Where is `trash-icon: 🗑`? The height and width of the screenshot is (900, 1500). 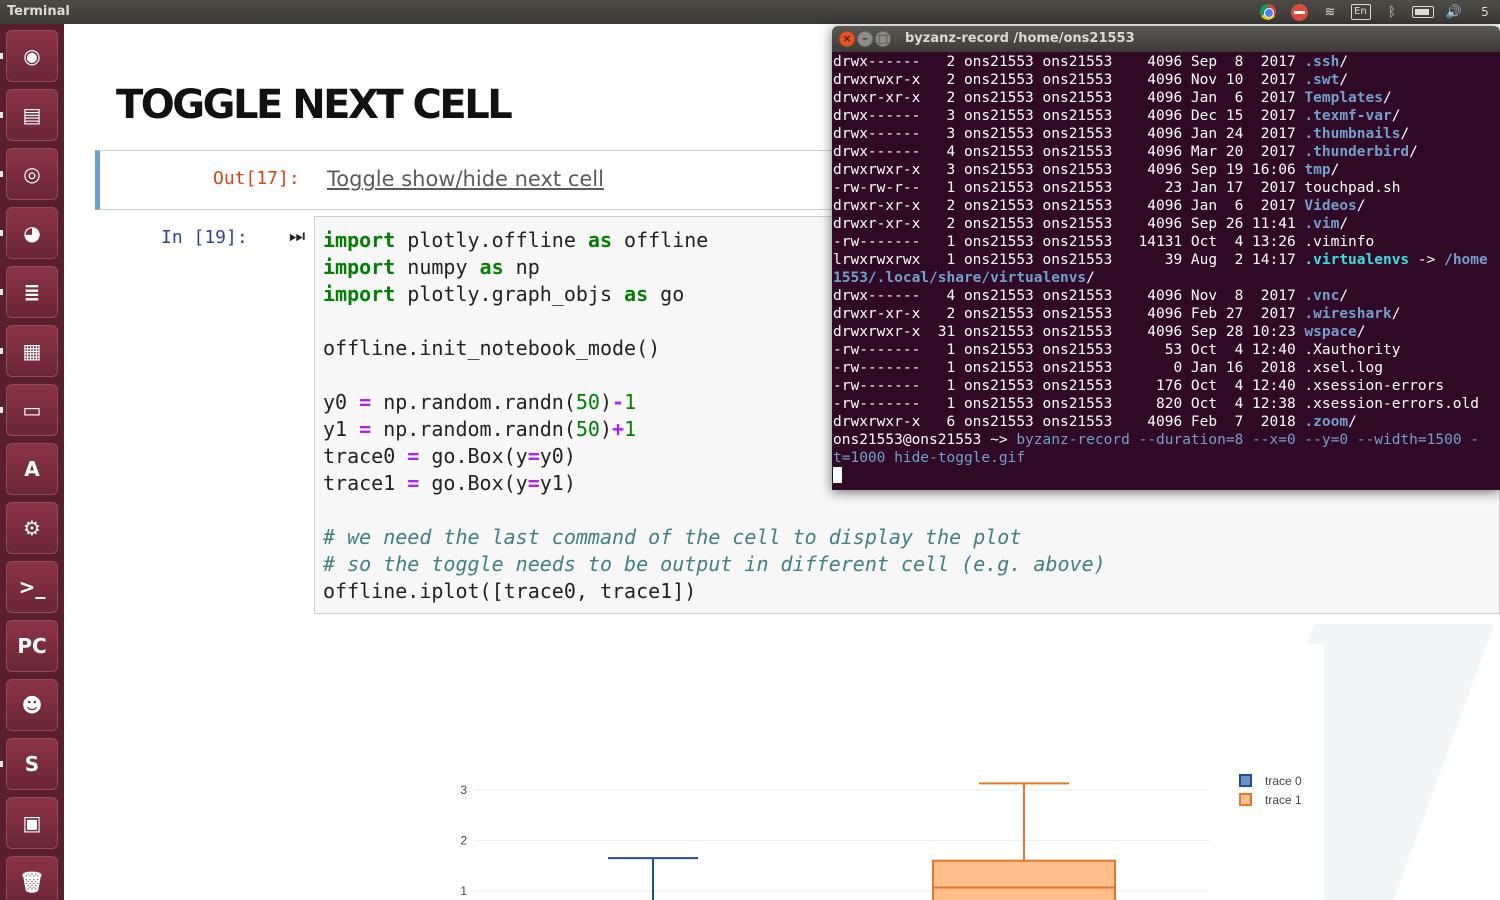 trash-icon: 🗑 is located at coordinates (32, 878).